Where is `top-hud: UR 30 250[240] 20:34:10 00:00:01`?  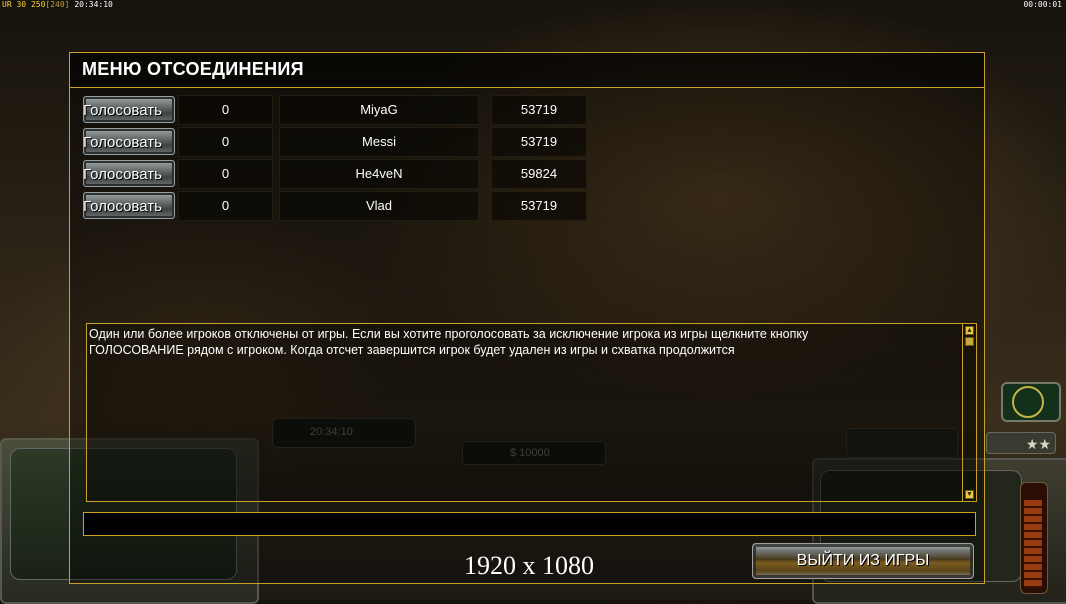
top-hud: UR 30 250[240] 20:34:10 00:00:01 is located at coordinates (533, 5).